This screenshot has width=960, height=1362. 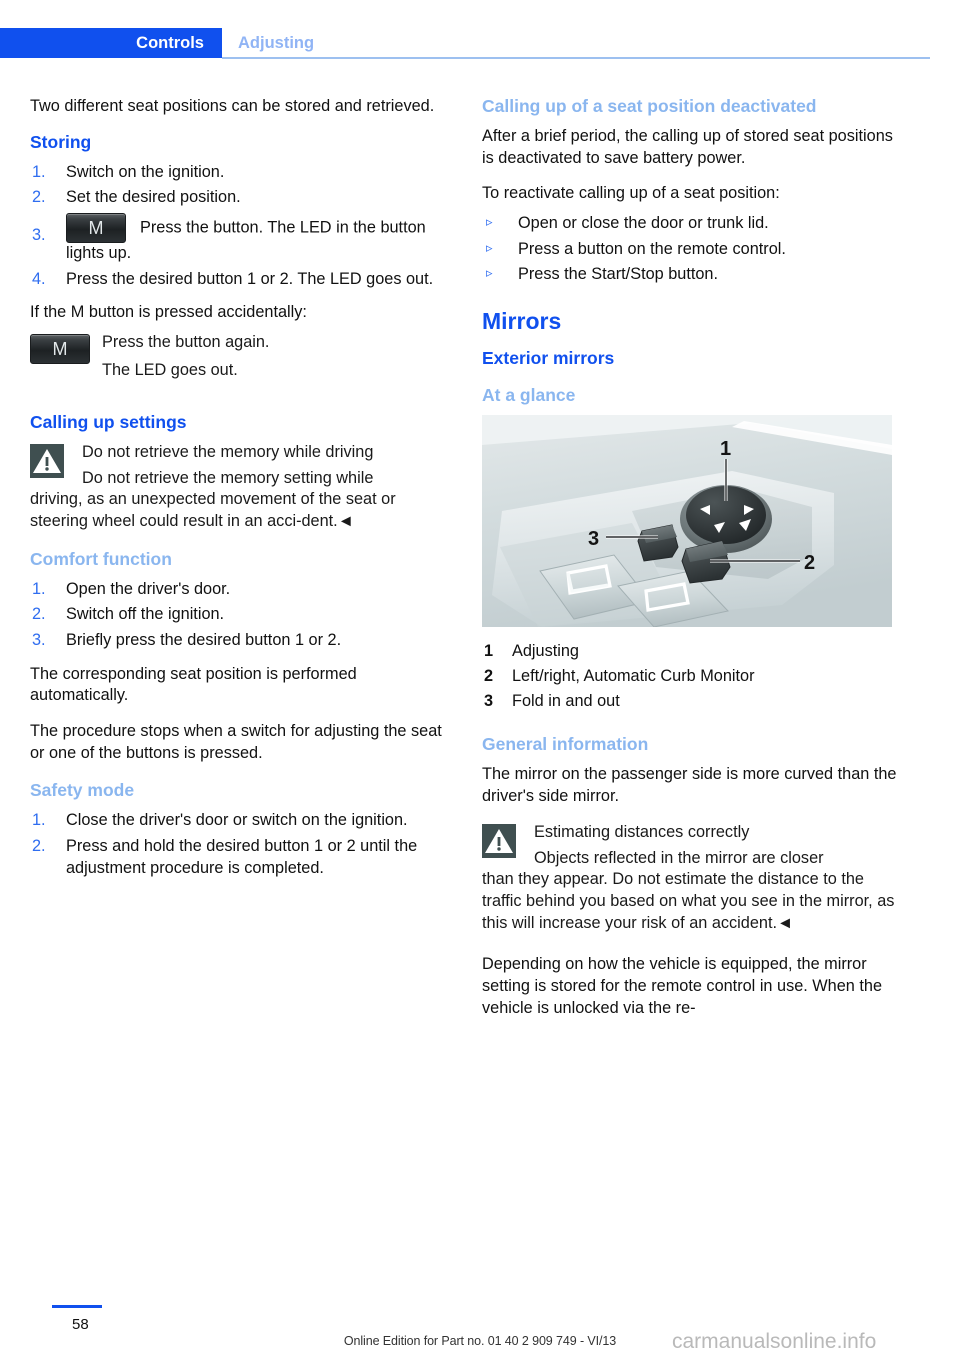 What do you see at coordinates (489, 651) in the screenshot?
I see `legend-number: 1` at bounding box center [489, 651].